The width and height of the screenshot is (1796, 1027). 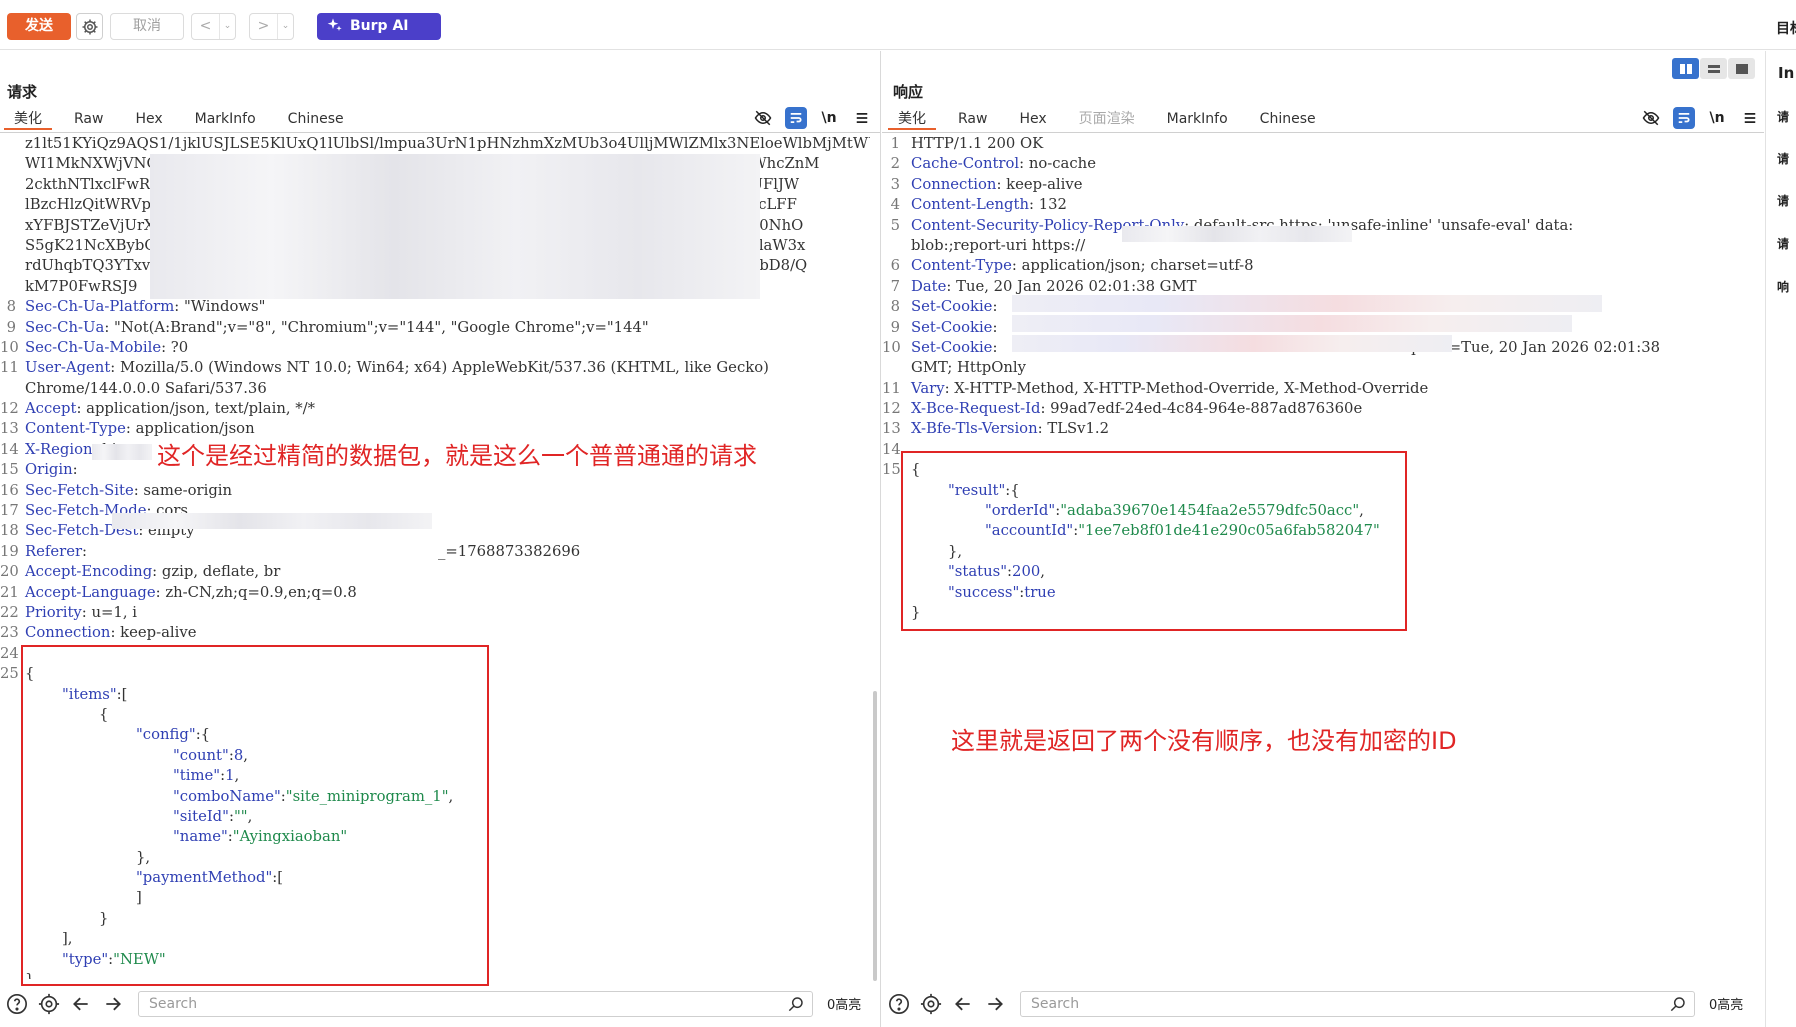 I want to click on line-text: Accept-Encoding: gzip, deflate, br, so click(x=152, y=572).